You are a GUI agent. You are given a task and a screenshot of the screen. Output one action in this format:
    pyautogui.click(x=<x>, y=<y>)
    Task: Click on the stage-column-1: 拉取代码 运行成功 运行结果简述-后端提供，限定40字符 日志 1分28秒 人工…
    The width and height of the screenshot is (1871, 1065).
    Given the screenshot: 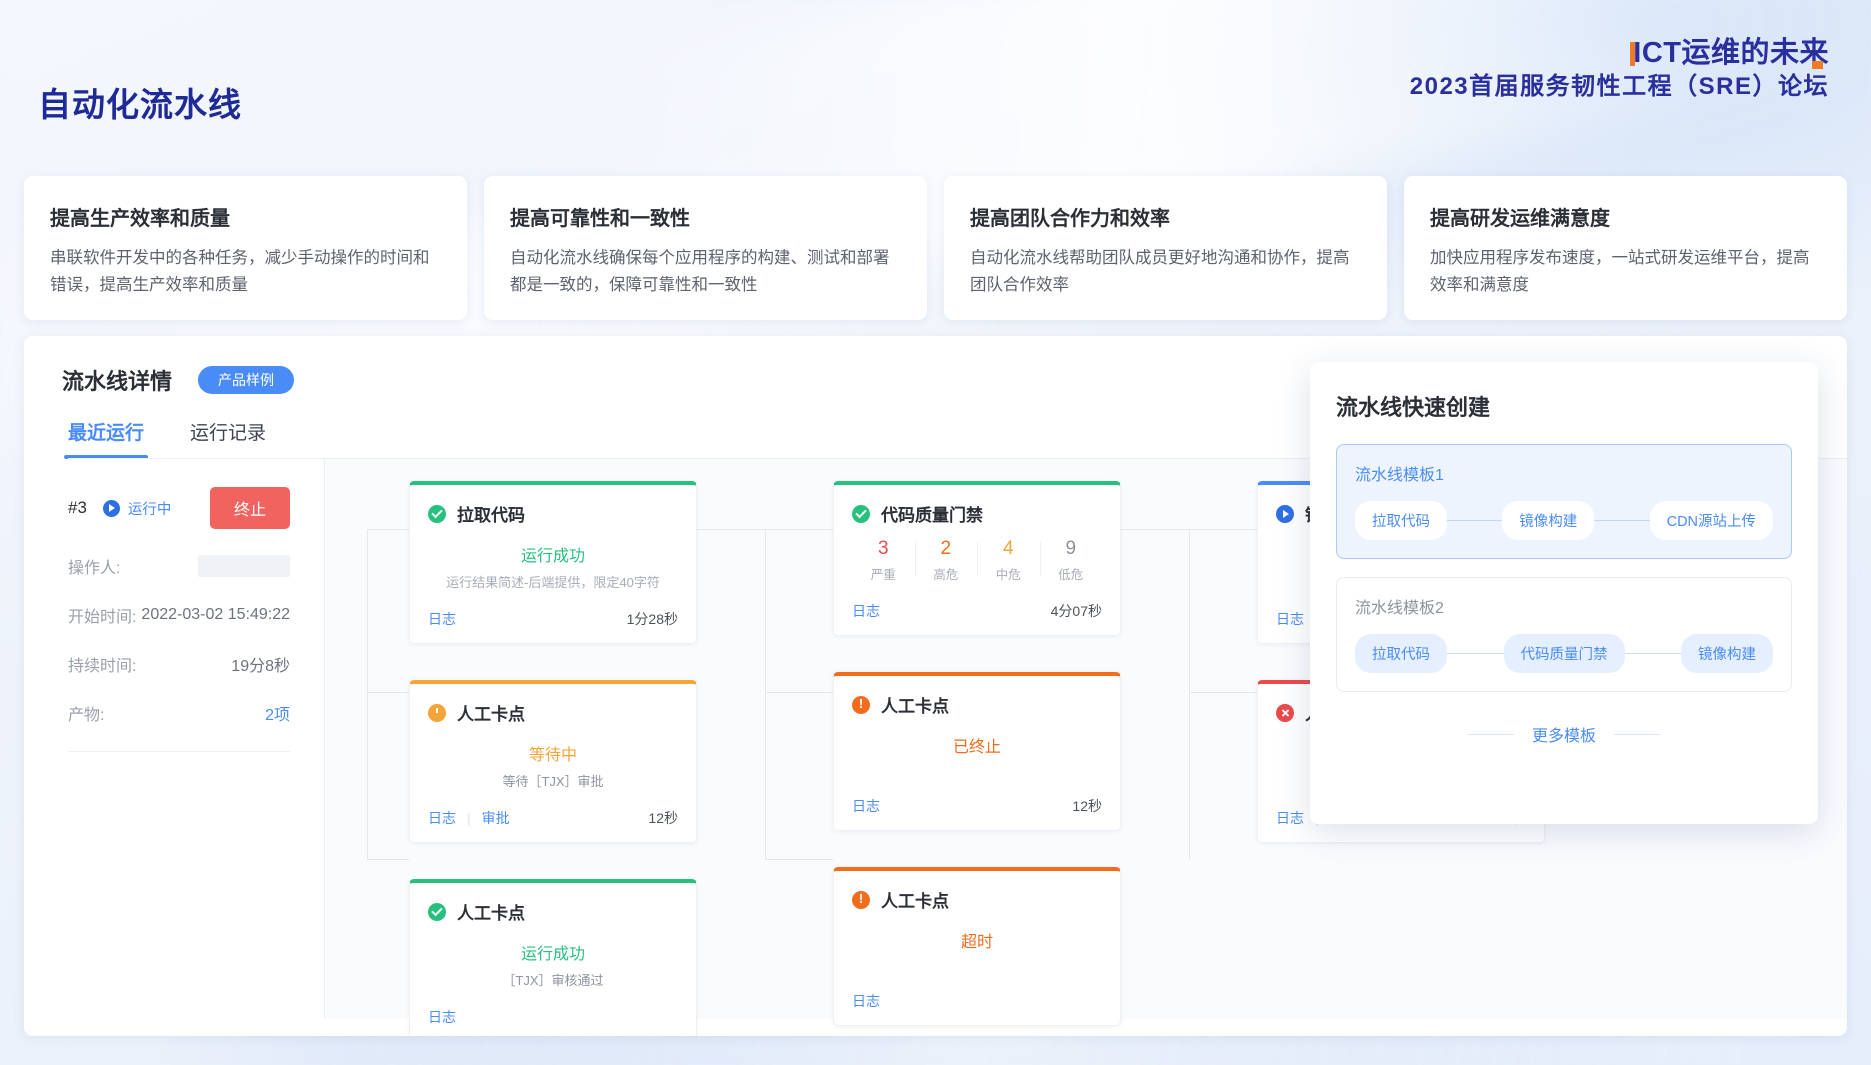 What is the action you would take?
    pyautogui.click(x=553, y=758)
    